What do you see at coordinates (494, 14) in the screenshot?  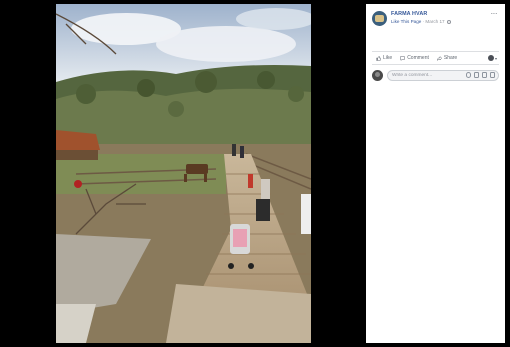 I see `more-options-icon: ···` at bounding box center [494, 14].